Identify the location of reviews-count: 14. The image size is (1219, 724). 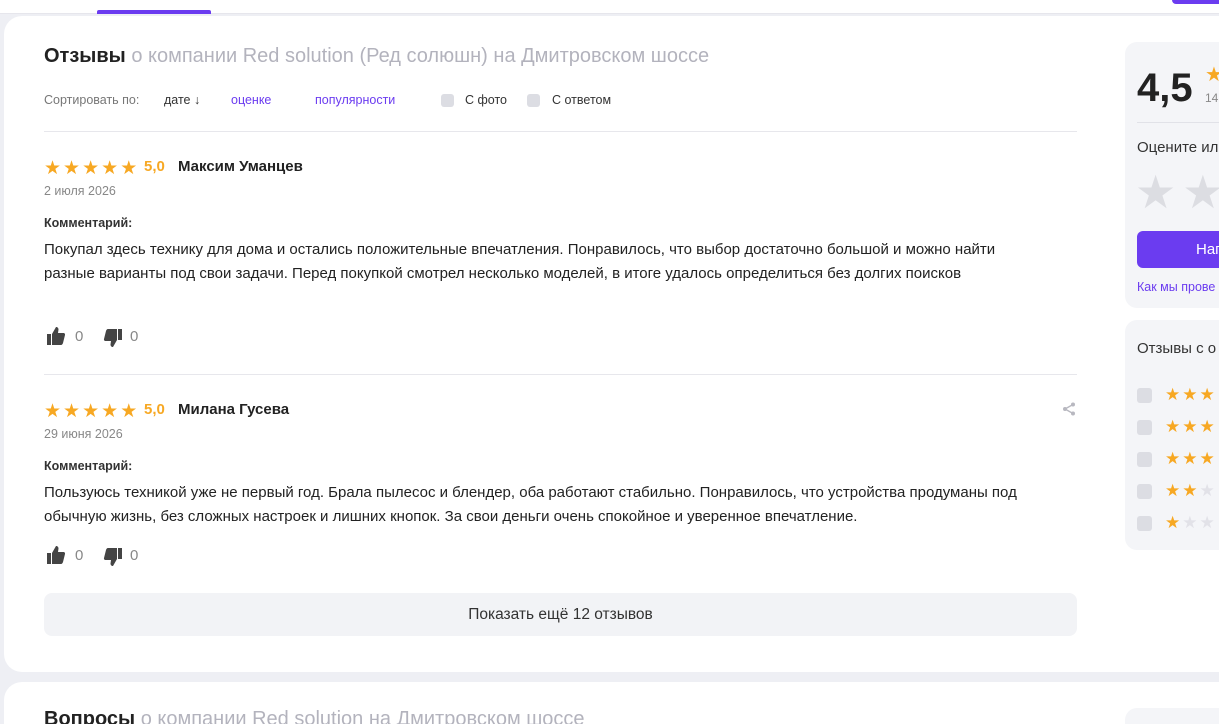
(1212, 98).